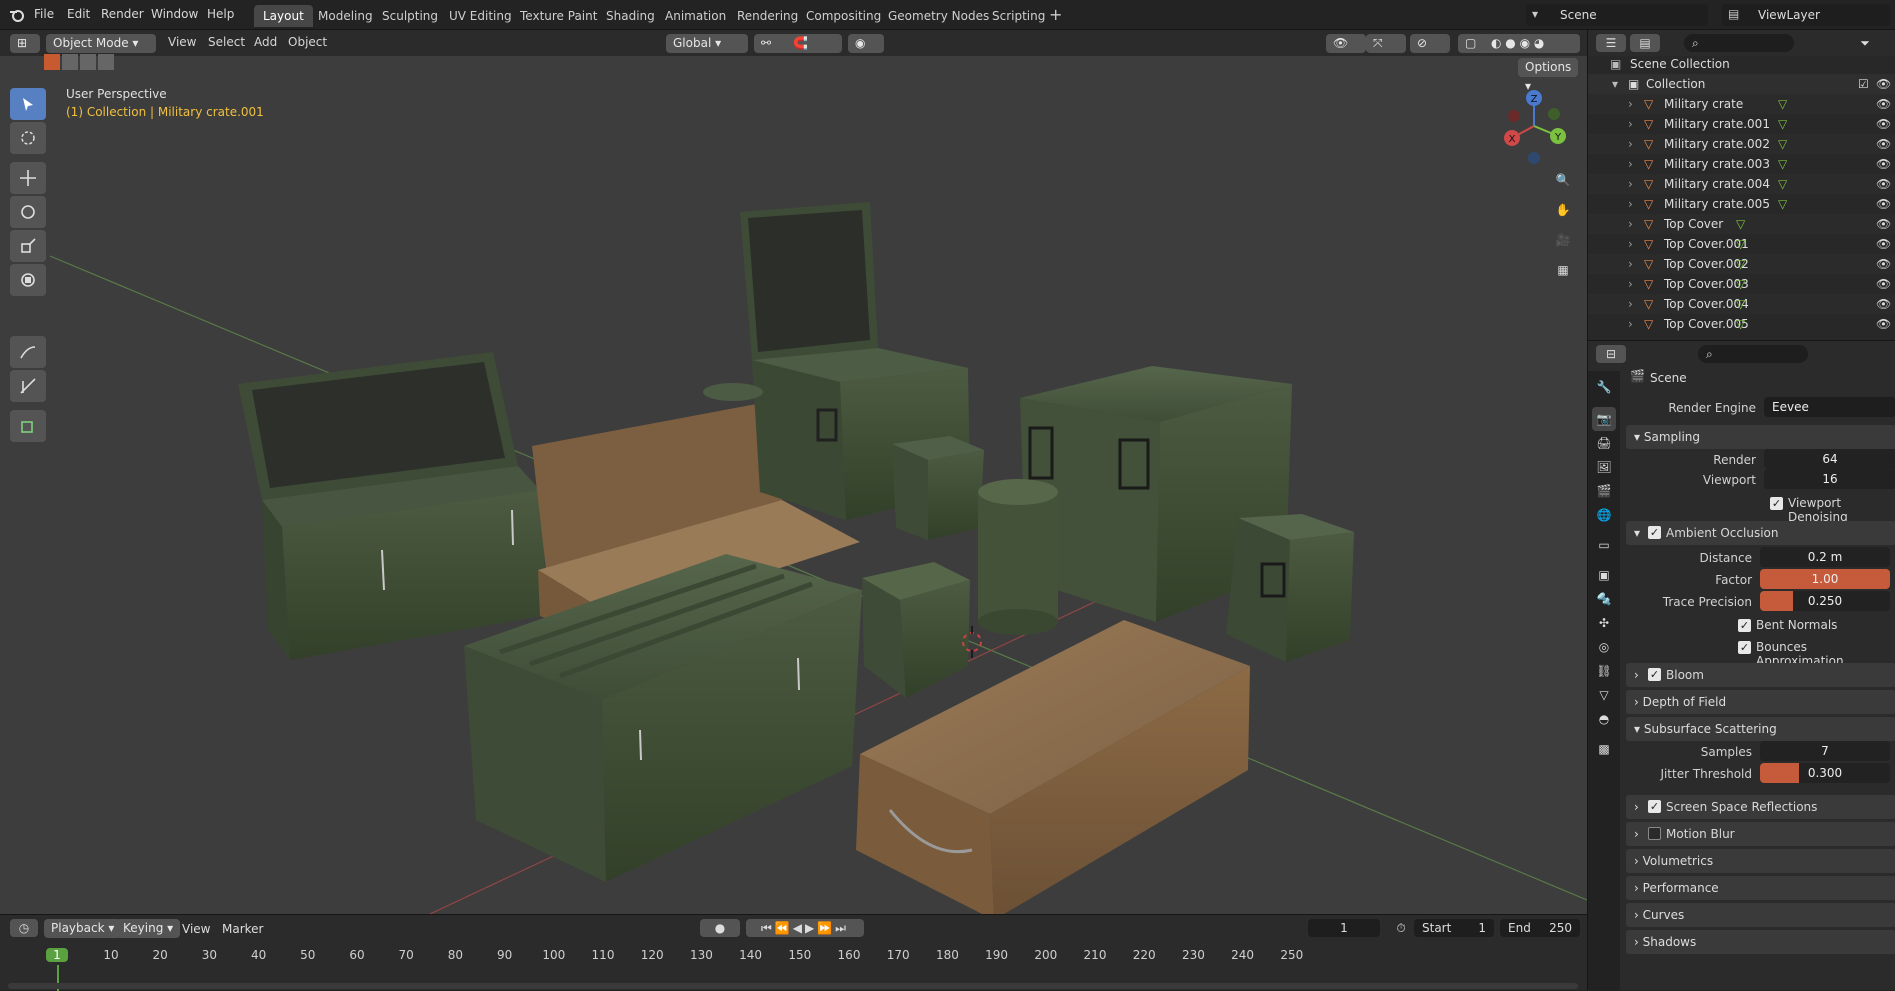  I want to click on display-mode-icon: ▤, so click(1645, 43).